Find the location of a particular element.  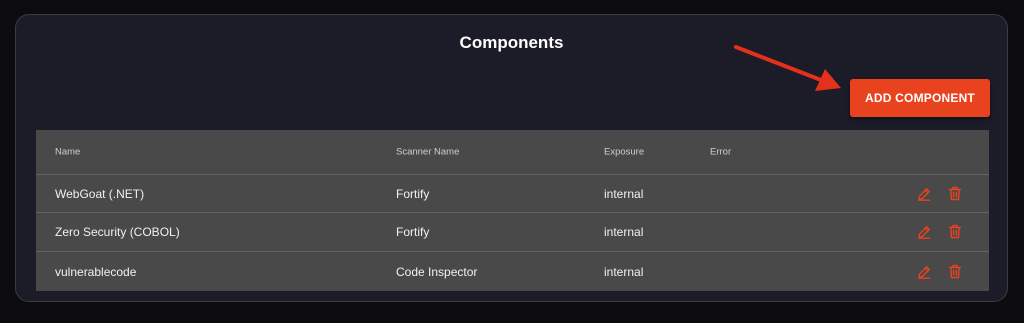

column-header-error: Error is located at coordinates (720, 152).